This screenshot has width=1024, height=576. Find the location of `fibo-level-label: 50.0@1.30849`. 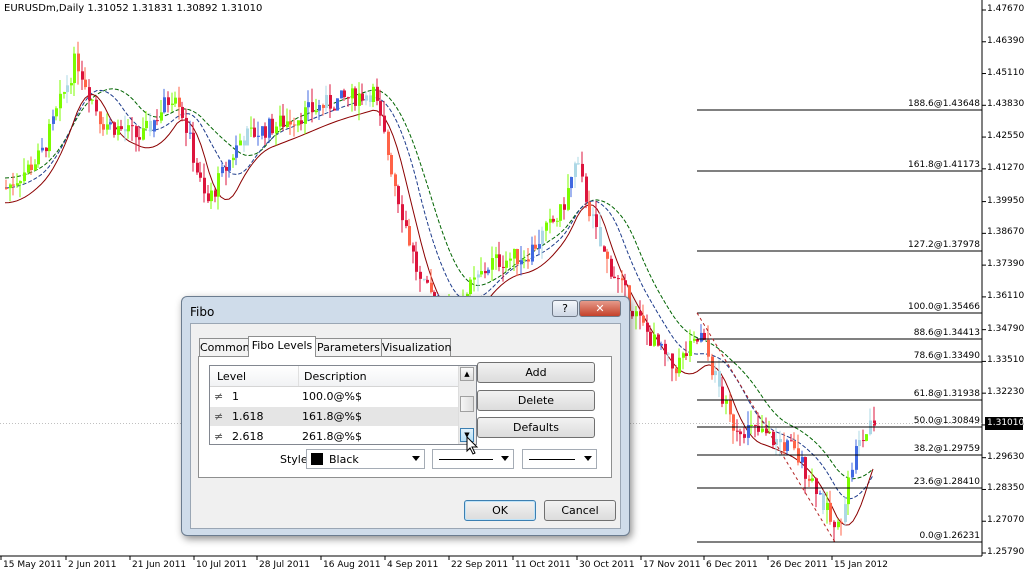

fibo-level-label: 50.0@1.30849 is located at coordinates (946, 421).